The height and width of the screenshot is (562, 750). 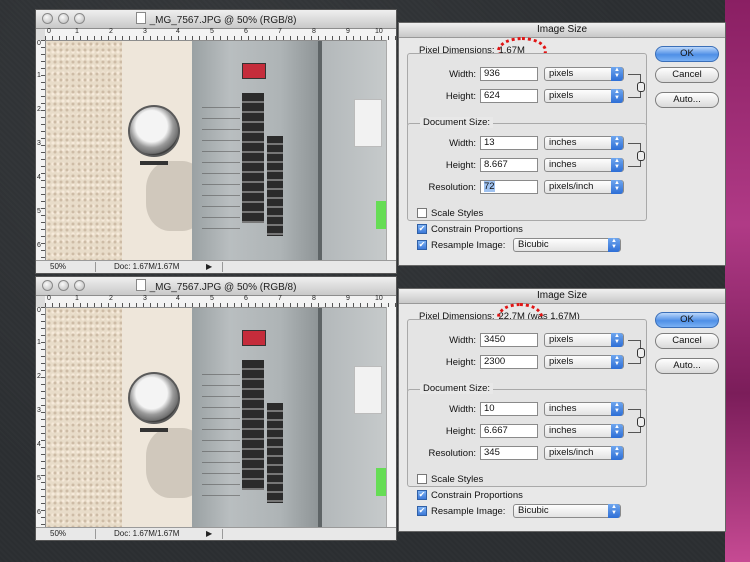 I want to click on resolution-row: Resolution: 345 pixels/inch ▲ ▼, so click(x=528, y=454).